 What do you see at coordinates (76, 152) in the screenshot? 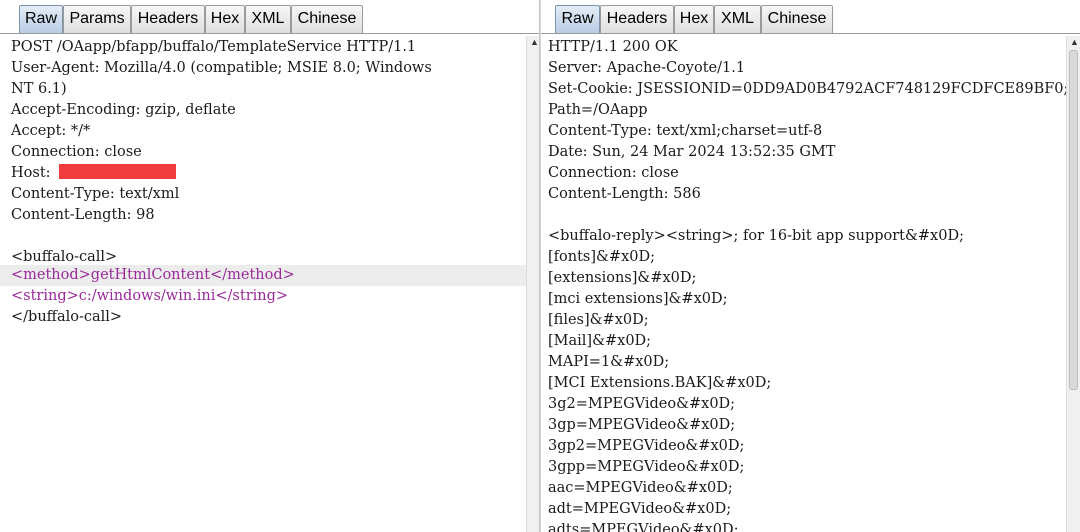
I see `request-line: Connection: close` at bounding box center [76, 152].